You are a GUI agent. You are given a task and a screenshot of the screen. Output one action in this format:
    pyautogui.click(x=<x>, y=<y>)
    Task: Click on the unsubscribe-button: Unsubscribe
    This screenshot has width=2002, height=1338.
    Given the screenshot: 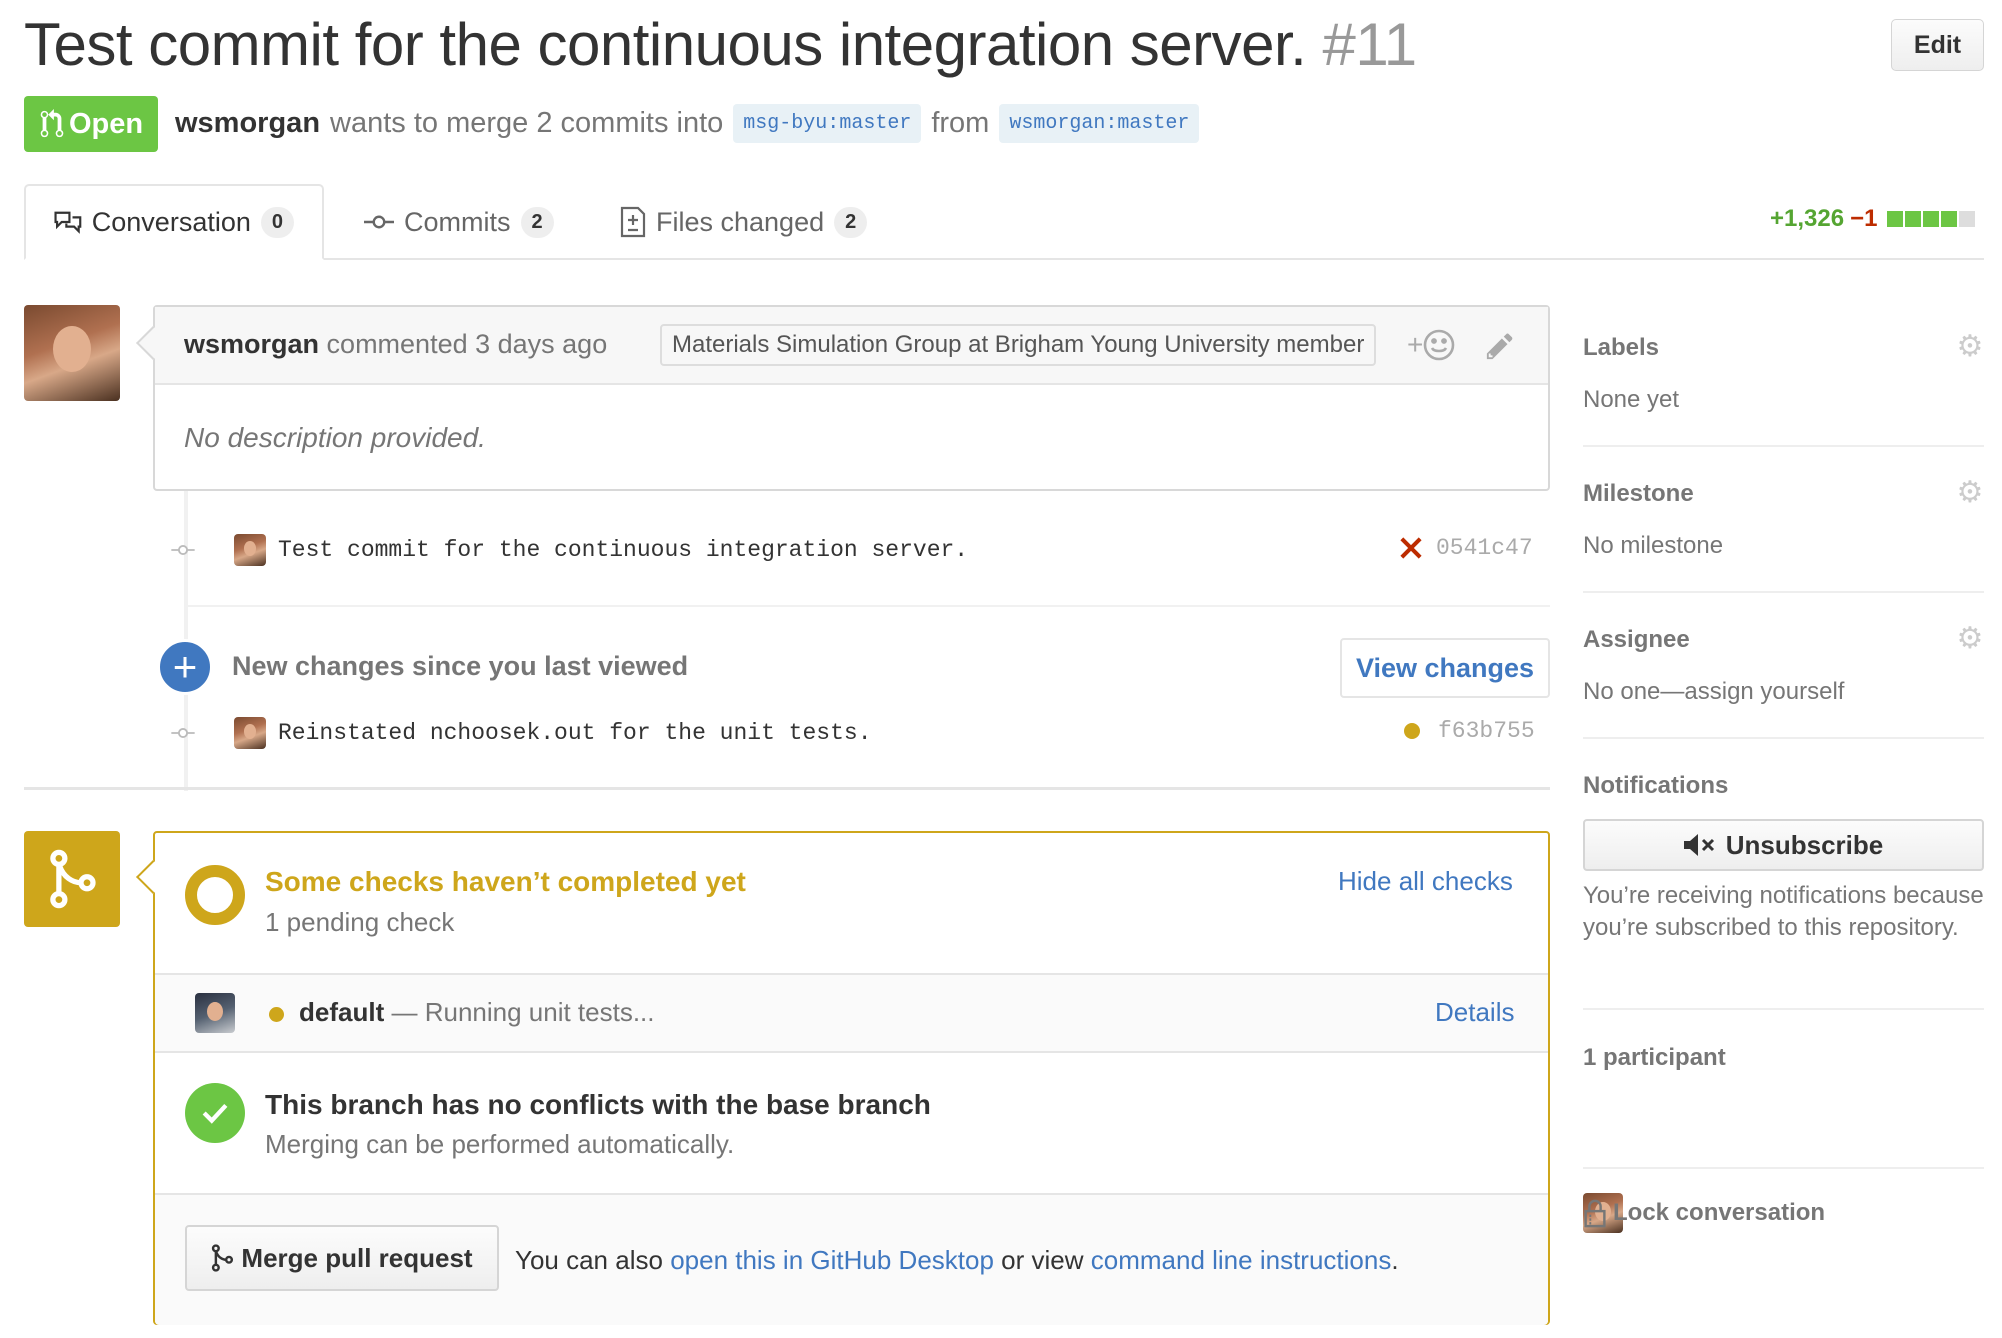 What is the action you would take?
    pyautogui.click(x=1783, y=845)
    